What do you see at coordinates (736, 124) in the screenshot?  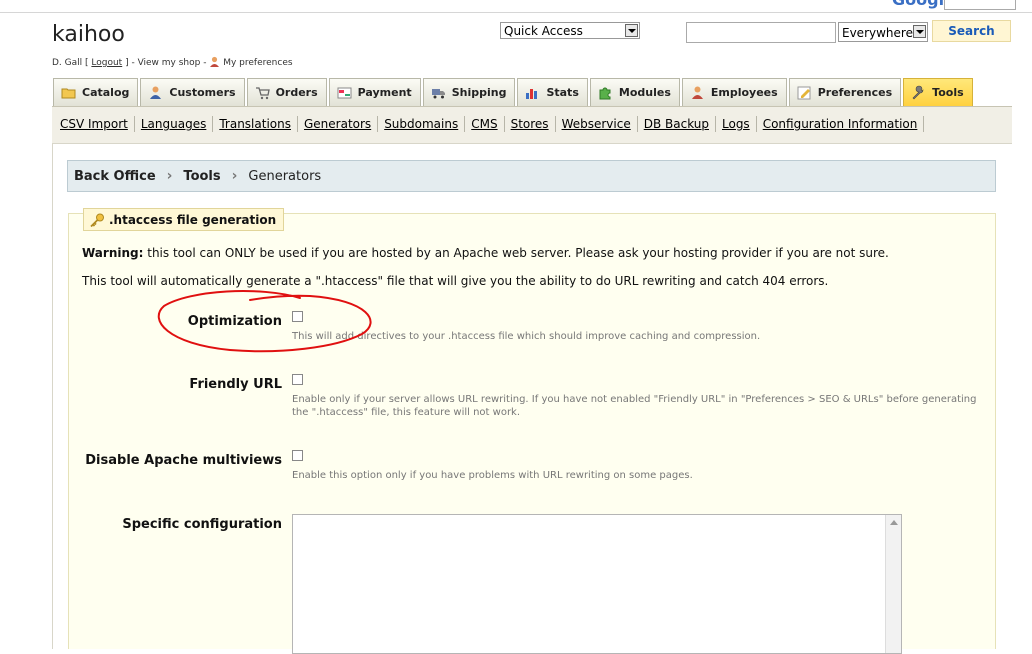 I see `subnav-logs: Logs` at bounding box center [736, 124].